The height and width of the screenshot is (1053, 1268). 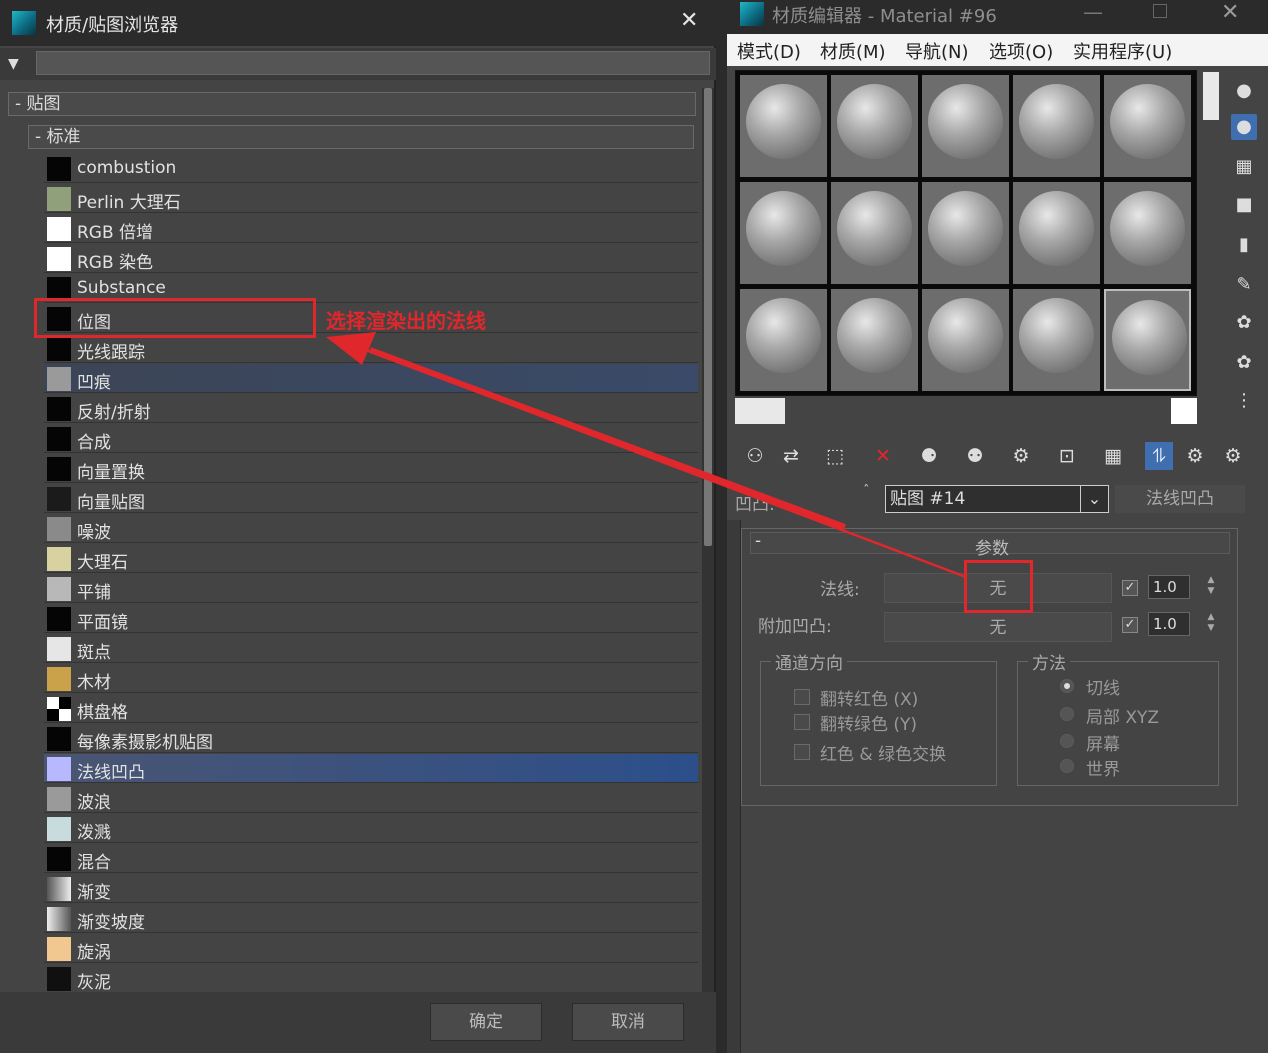 I want to click on map-list-item: 向量置换, so click(x=371, y=468).